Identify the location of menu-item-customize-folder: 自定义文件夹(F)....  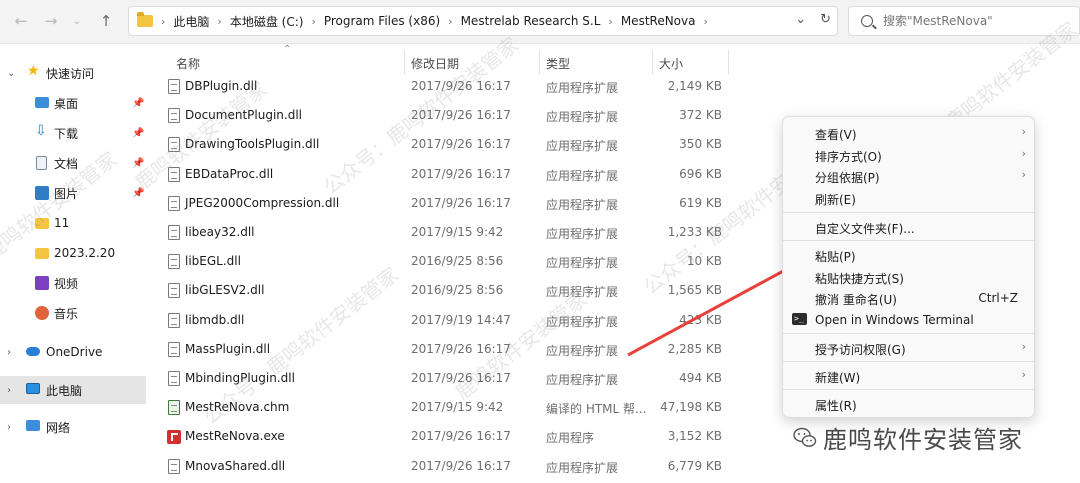
(909, 226).